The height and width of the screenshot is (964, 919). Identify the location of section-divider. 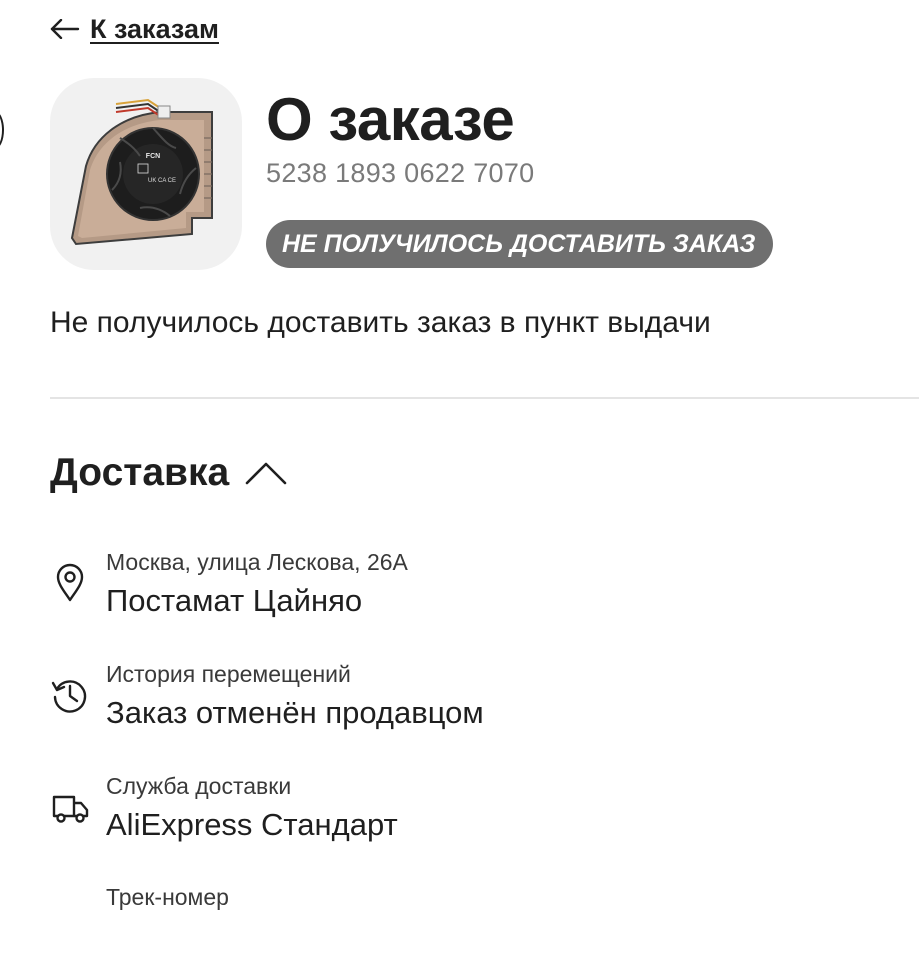
(484, 398).